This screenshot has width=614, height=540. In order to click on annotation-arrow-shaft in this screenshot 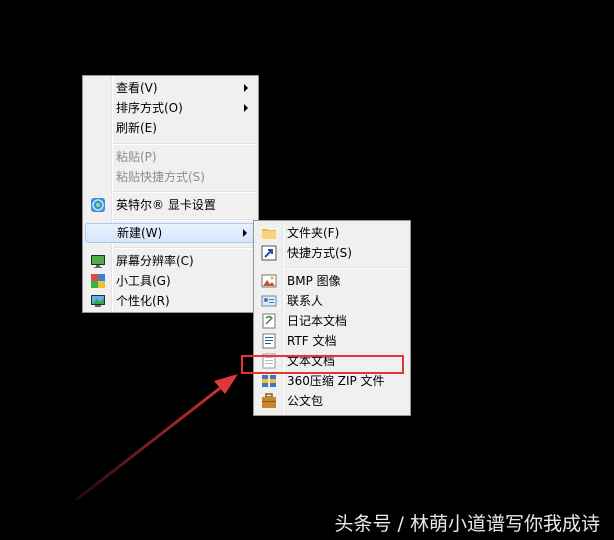, I will do `click(150, 442)`.